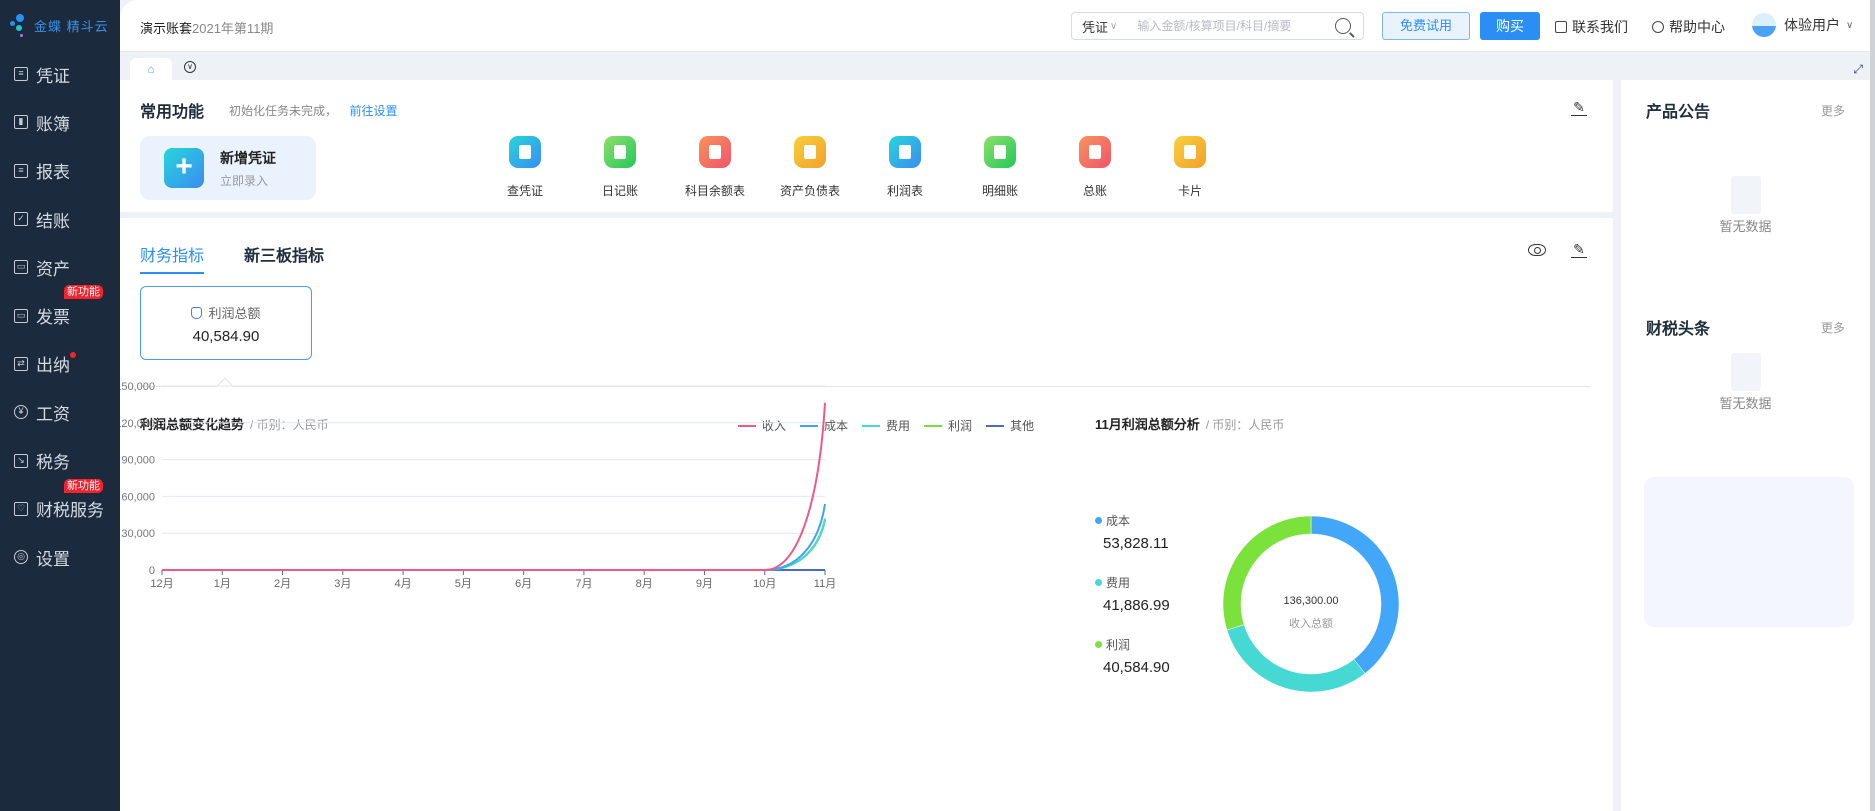 The image size is (1875, 811). I want to click on quick-function-7: 卡片, so click(1190, 167).